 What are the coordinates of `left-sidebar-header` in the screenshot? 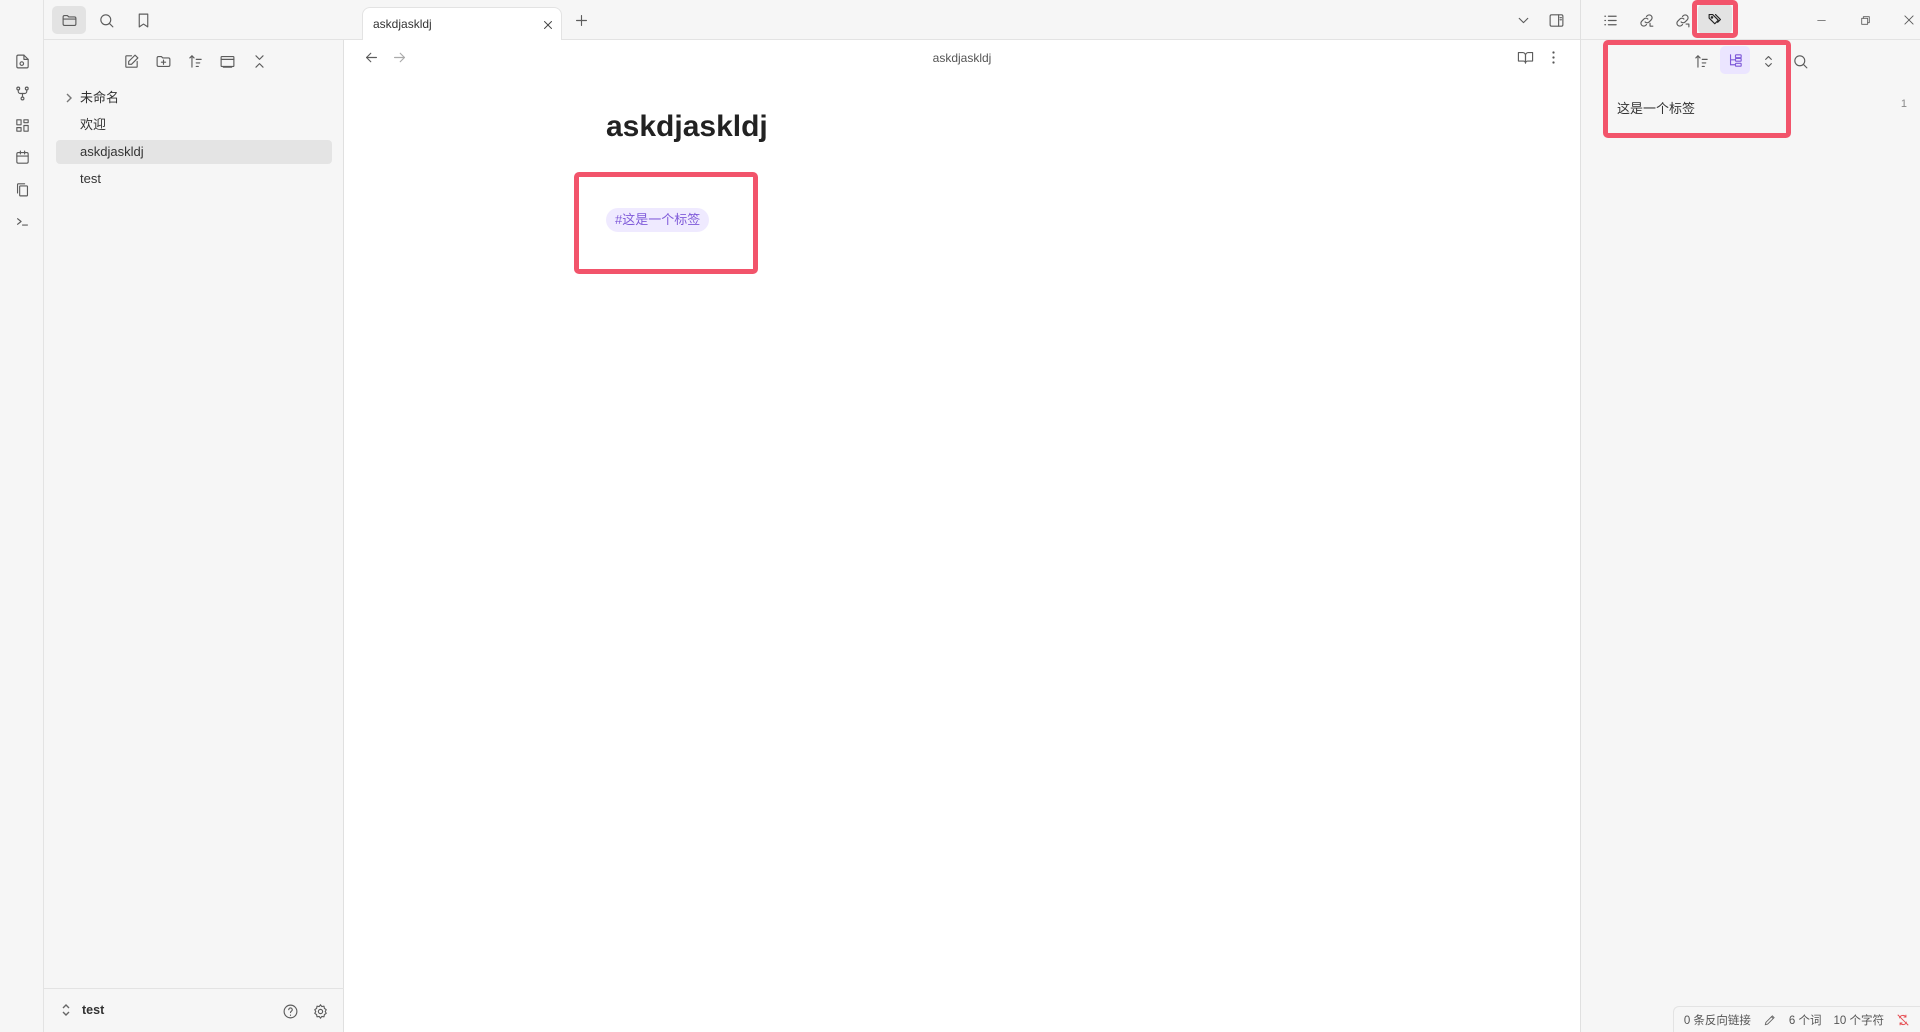 It's located at (172, 20).